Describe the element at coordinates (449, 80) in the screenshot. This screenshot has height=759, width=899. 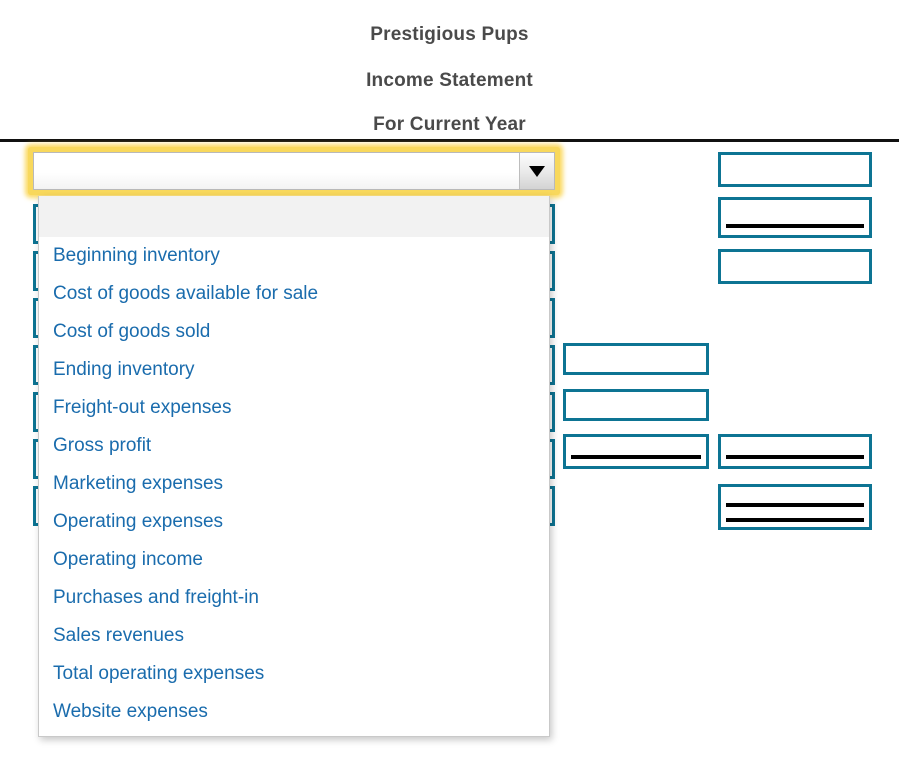
I see `statement-title: Income Statement` at that location.